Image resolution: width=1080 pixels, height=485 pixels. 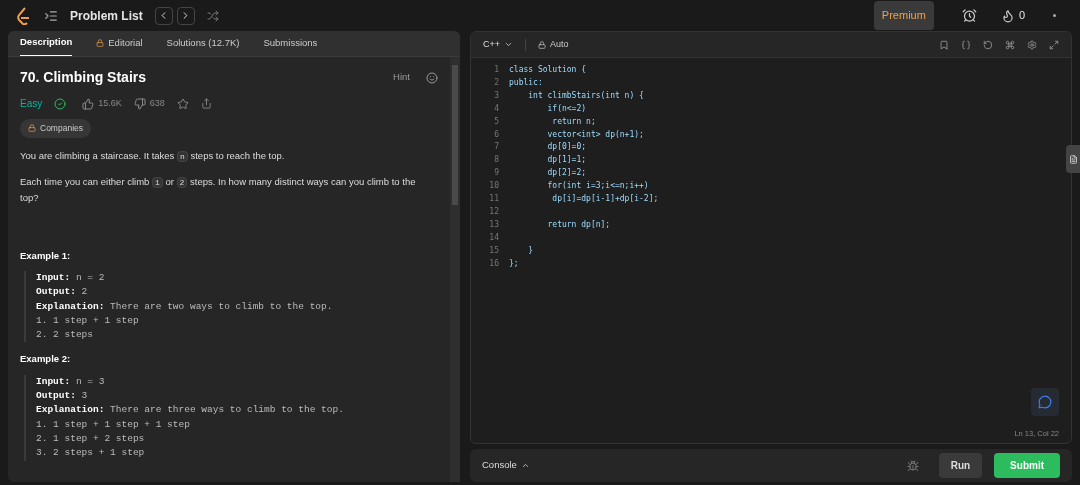 I want to click on line-number: 11, so click(x=493, y=199).